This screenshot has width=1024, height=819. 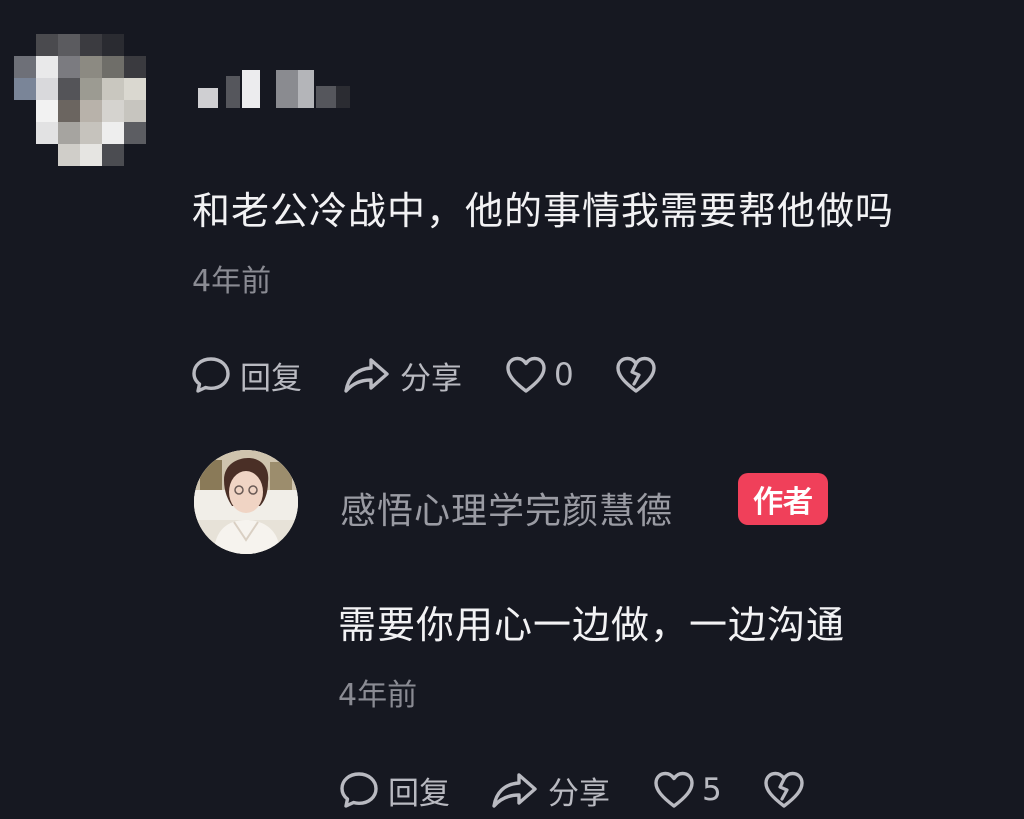 I want to click on comment-text: 和老公冷战中，他的事情我需要帮他做吗, so click(x=543, y=211).